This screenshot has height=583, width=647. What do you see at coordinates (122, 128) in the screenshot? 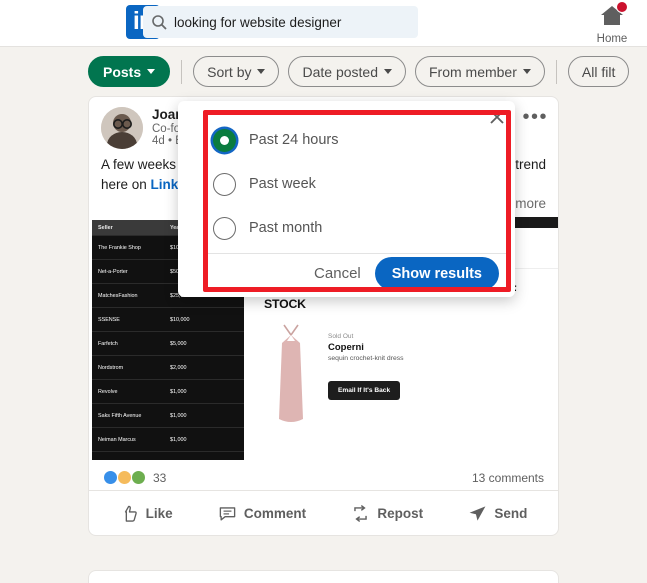
I see `avatar` at bounding box center [122, 128].